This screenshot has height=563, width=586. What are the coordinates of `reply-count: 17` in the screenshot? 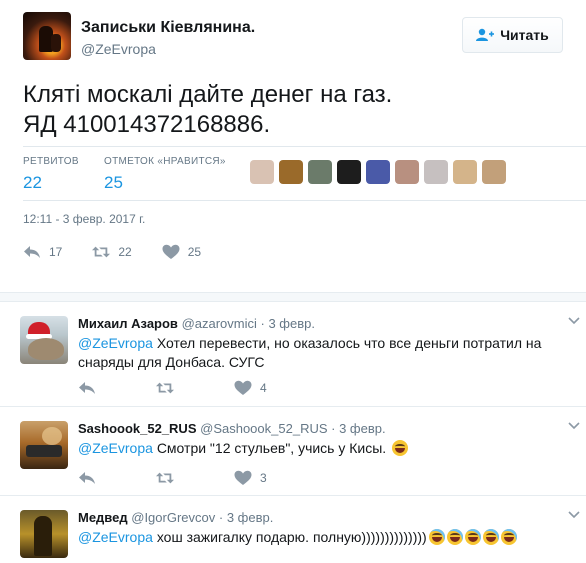 It's located at (56, 252).